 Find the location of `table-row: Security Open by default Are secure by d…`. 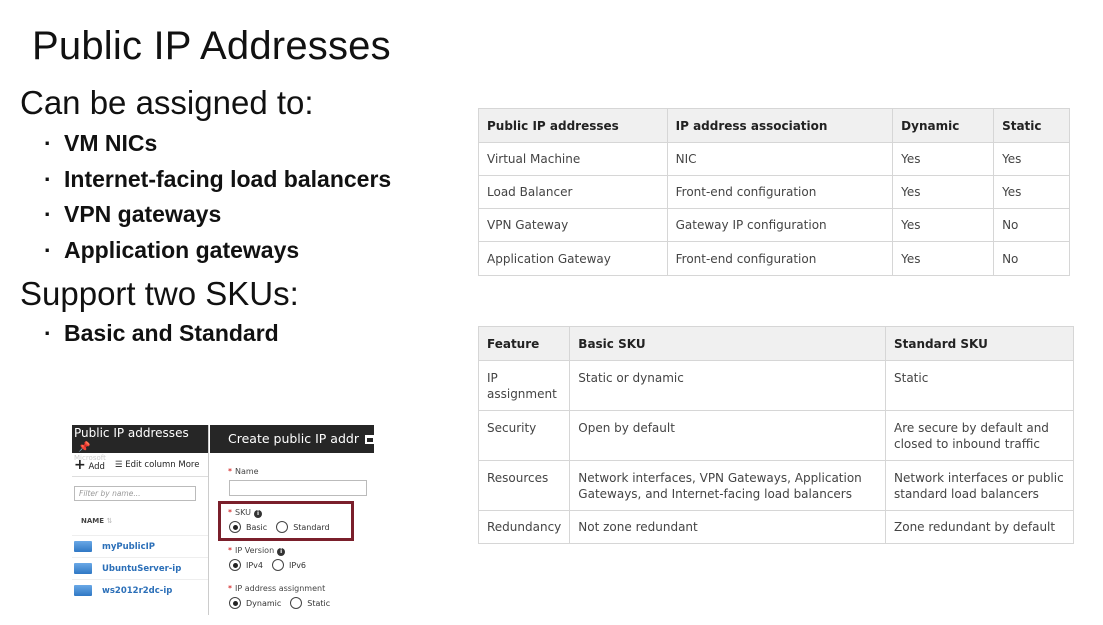

table-row: Security Open by default Are secure by d… is located at coordinates (775, 435).